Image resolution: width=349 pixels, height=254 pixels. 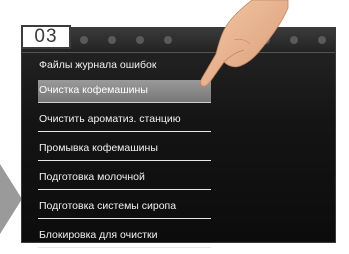 I want to click on pointing-hand-icon, so click(x=244, y=43).